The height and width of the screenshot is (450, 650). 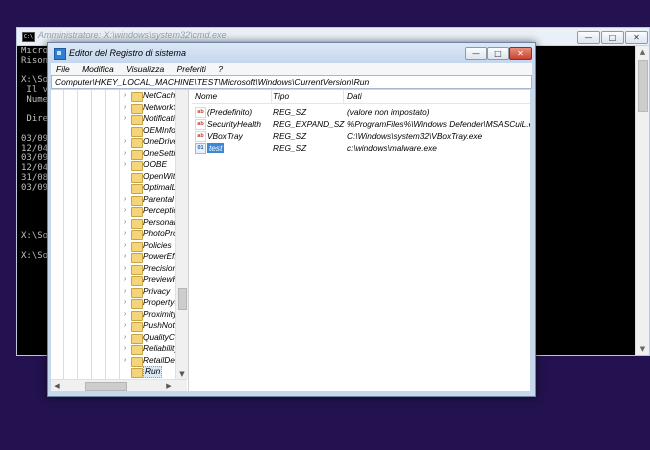 I want to click on tree-hscroll-thumb, so click(x=106, y=386).